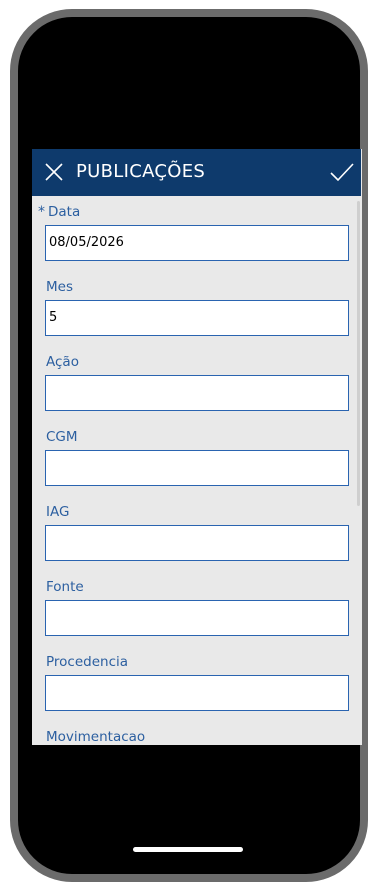 This screenshot has width=375, height=888. Describe the element at coordinates (197, 243) in the screenshot. I see `data-input: 08/05/2026` at that location.